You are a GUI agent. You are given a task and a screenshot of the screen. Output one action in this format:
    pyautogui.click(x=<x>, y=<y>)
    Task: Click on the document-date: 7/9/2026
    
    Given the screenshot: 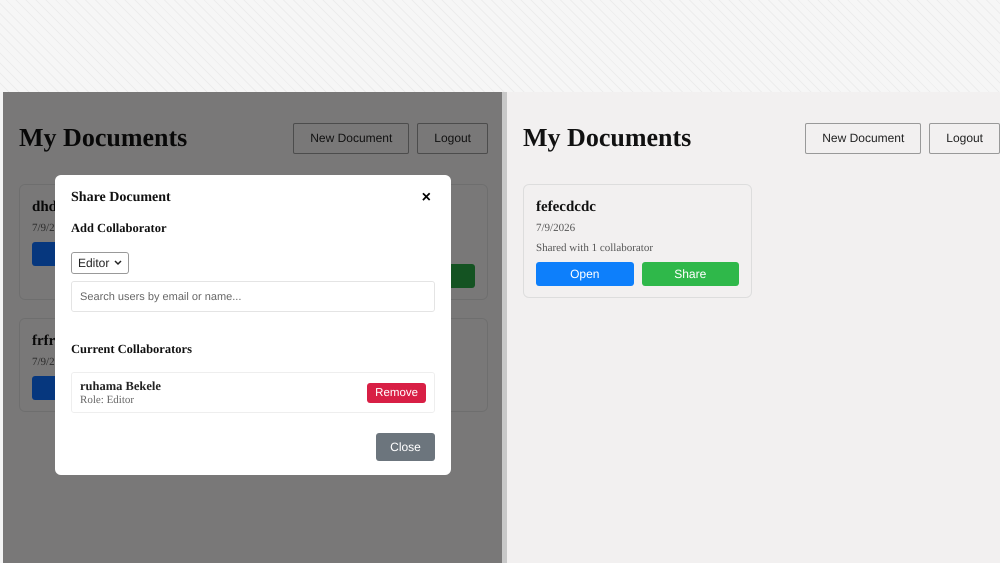 What is the action you would take?
    pyautogui.click(x=556, y=228)
    